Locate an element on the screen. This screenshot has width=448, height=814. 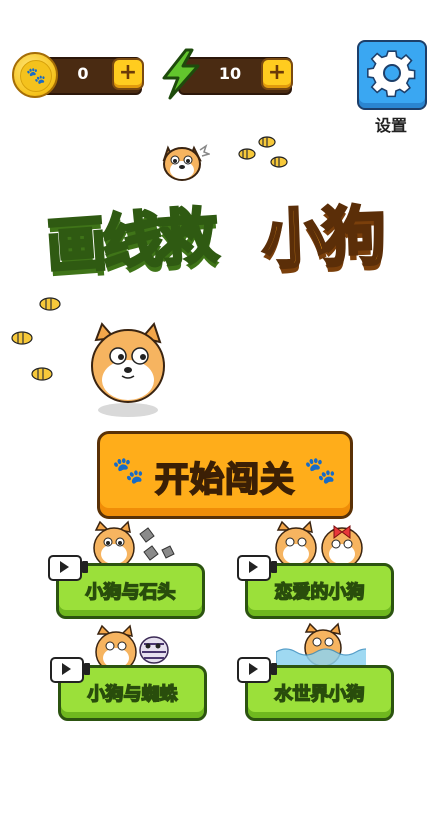
energy-value: 10 is located at coordinates (230, 73).